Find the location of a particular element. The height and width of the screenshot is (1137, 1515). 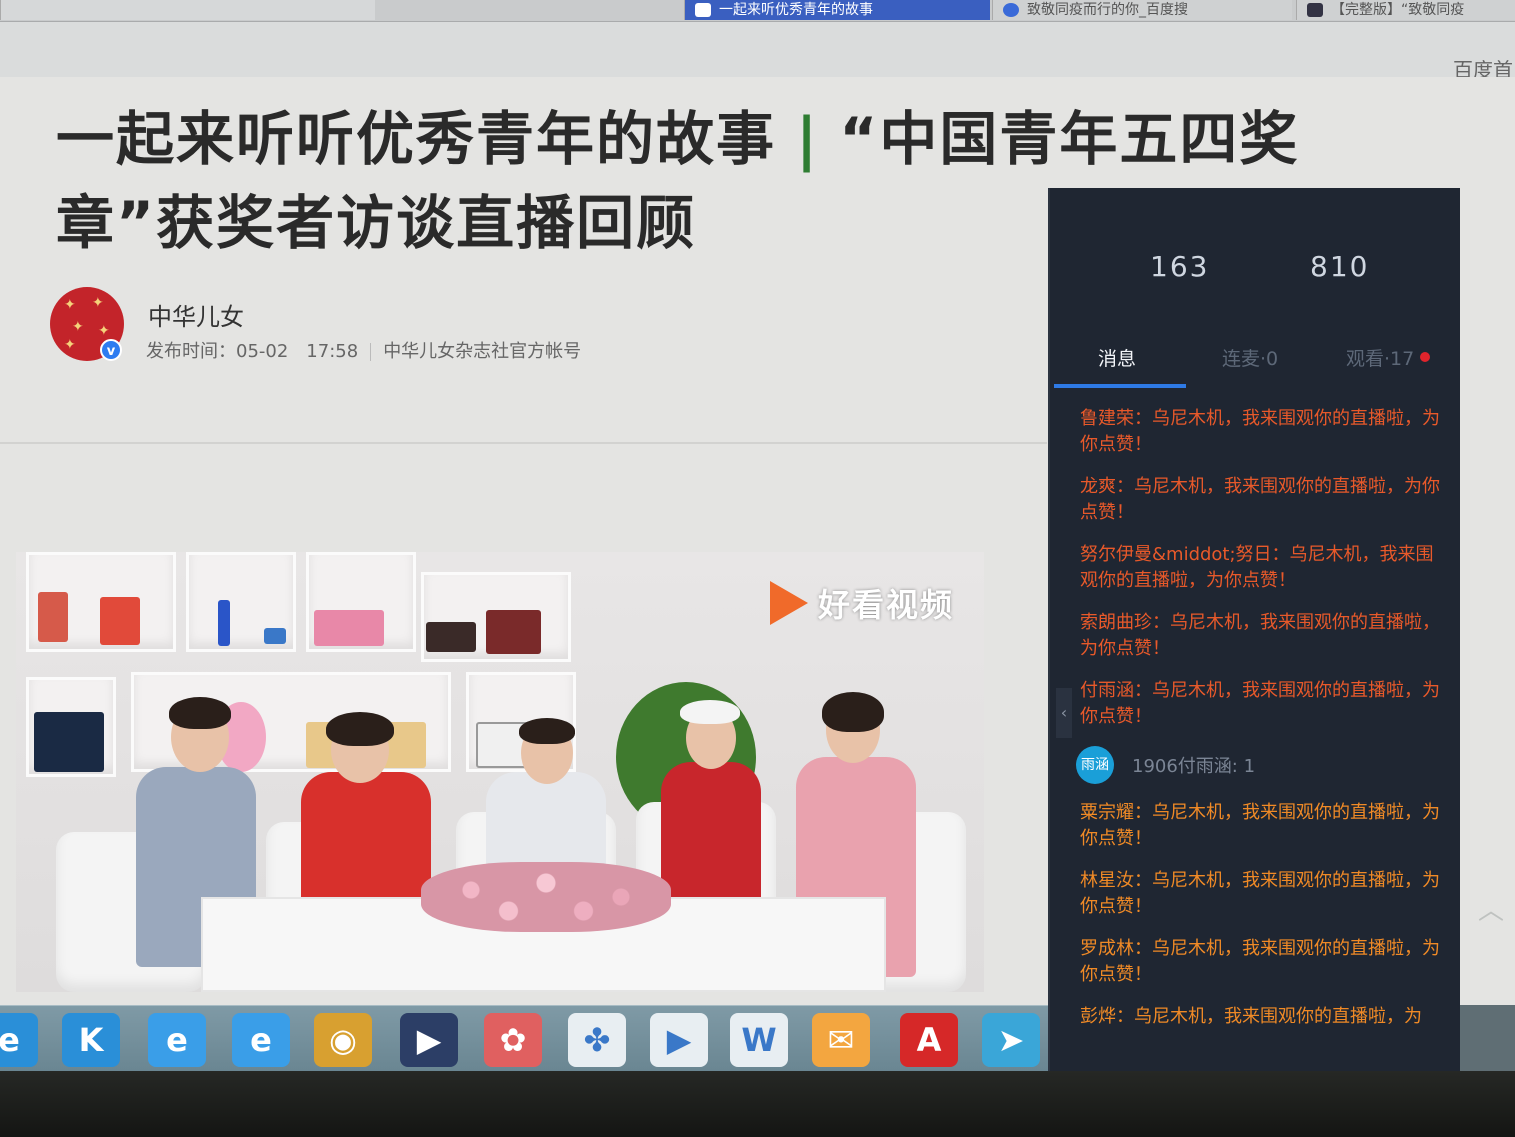

taskbar-tray is located at coordinates (1487, 1038).